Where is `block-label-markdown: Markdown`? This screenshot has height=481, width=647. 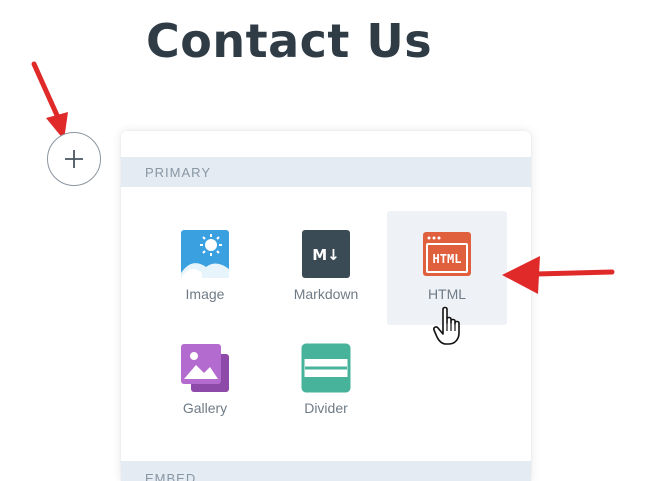 block-label-markdown: Markdown is located at coordinates (326, 294).